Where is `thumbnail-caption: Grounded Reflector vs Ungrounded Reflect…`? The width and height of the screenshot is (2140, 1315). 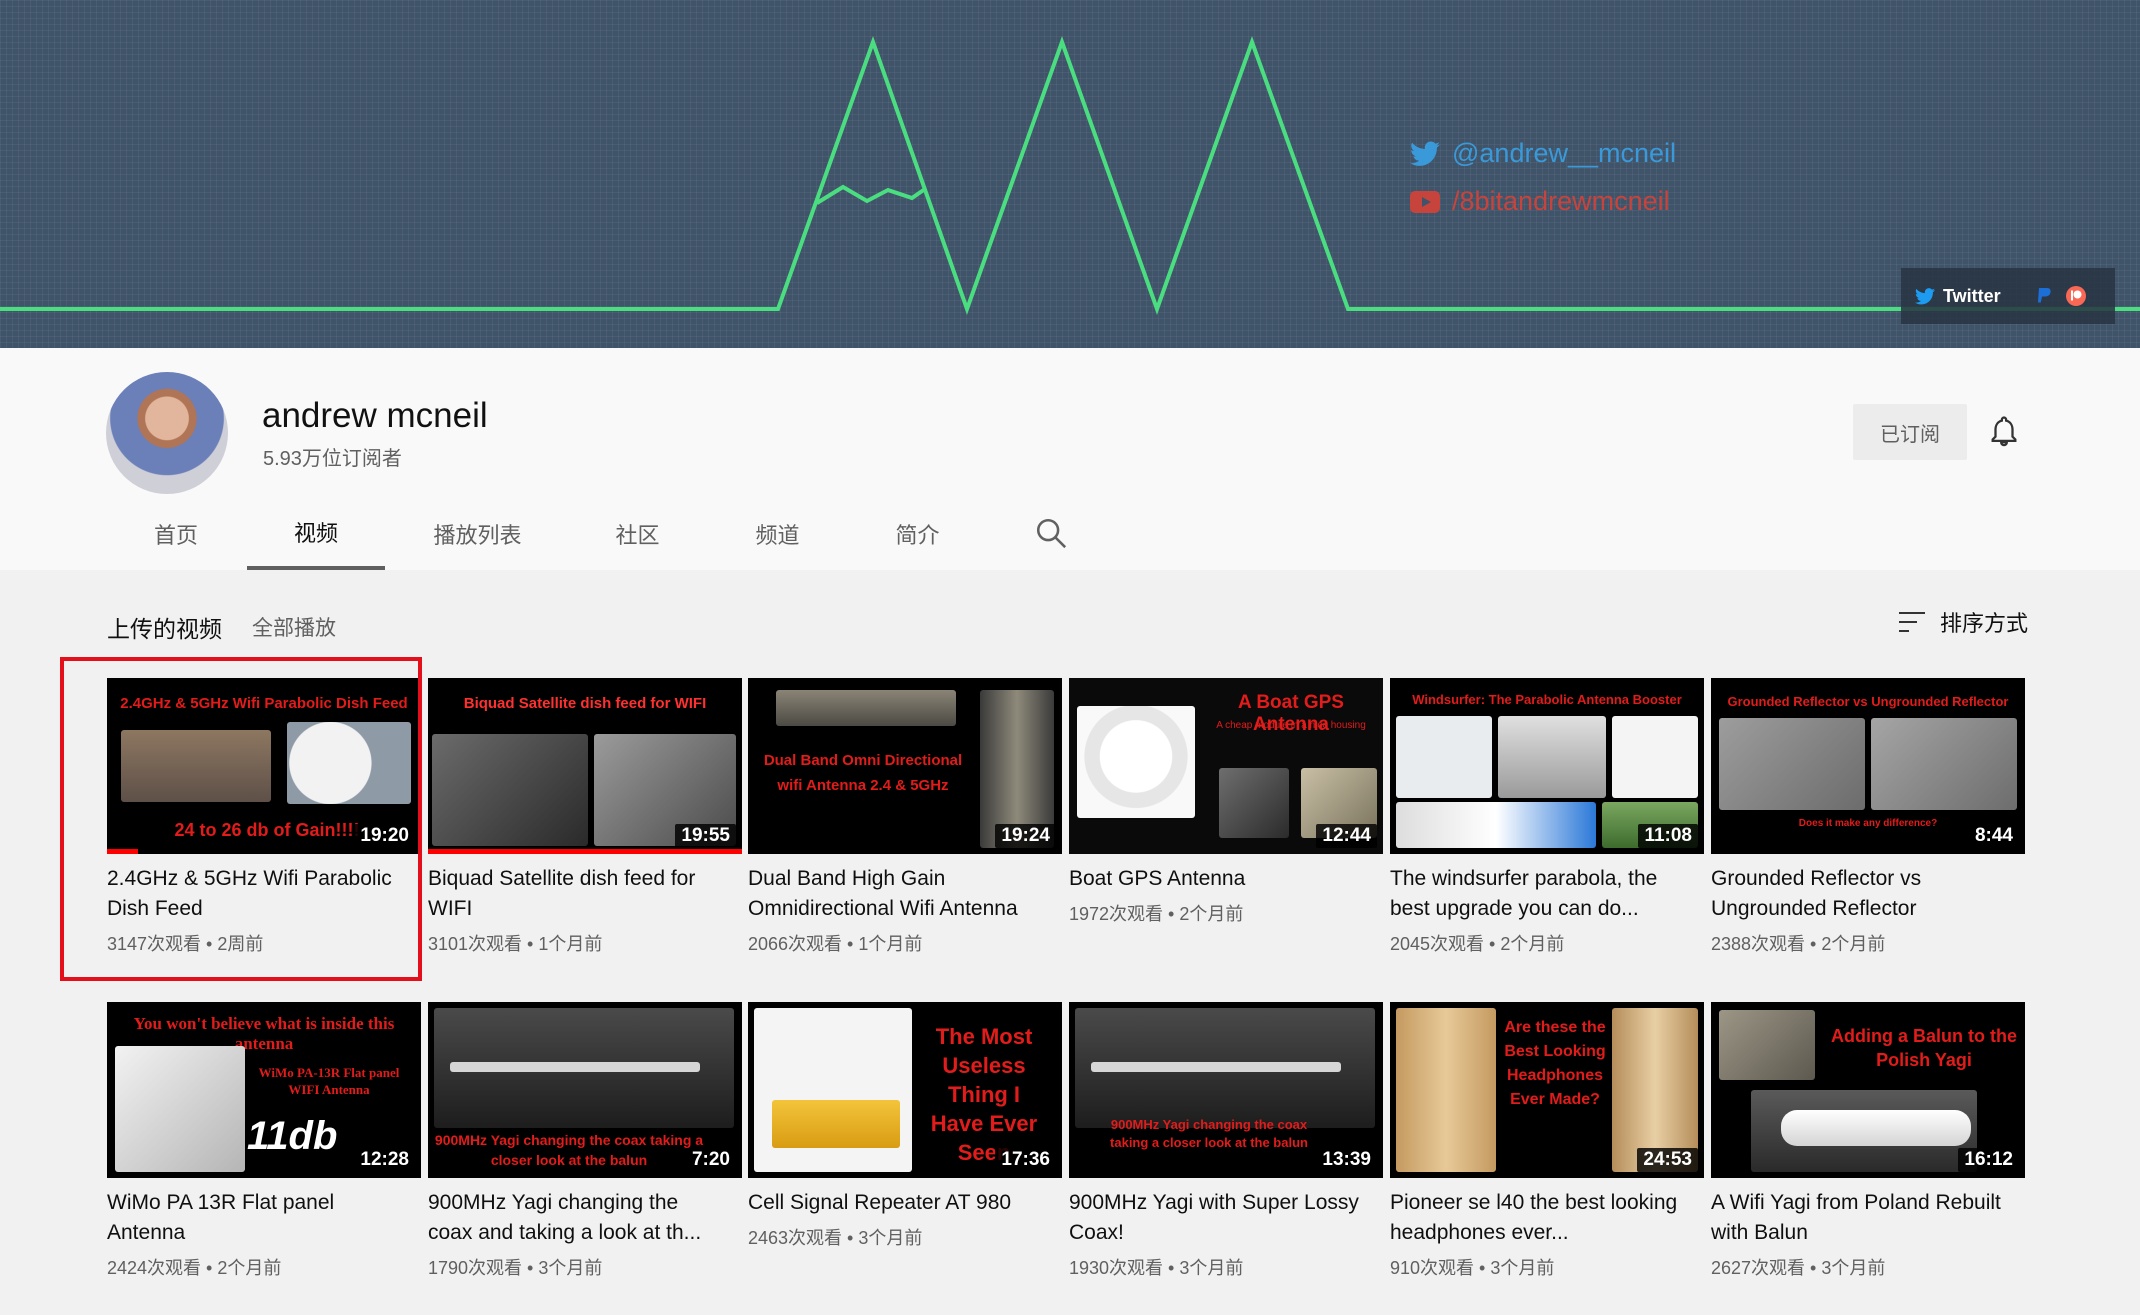
thumbnail-caption: Grounded Reflector vs Ungrounded Reflect… is located at coordinates (1868, 701).